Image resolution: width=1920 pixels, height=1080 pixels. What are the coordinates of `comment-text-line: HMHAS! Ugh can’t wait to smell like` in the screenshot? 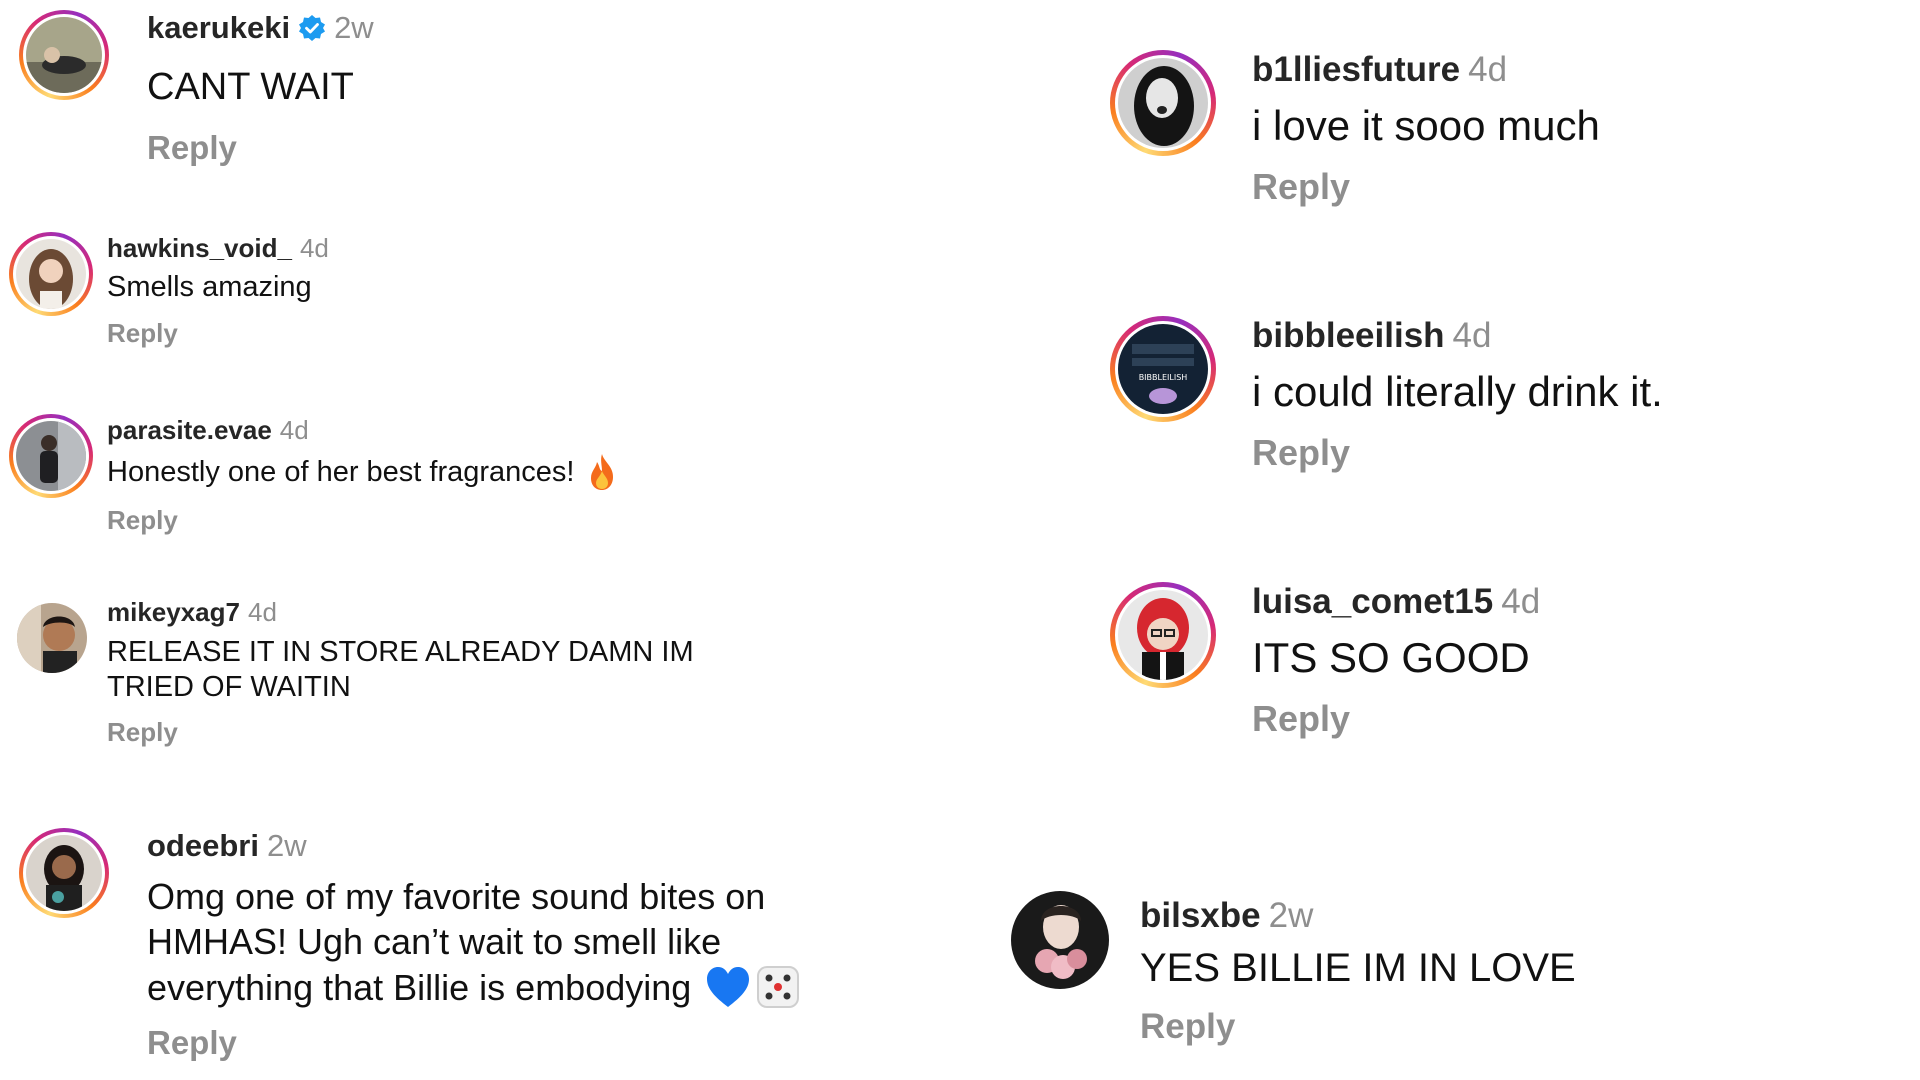 It's located at (434, 941).